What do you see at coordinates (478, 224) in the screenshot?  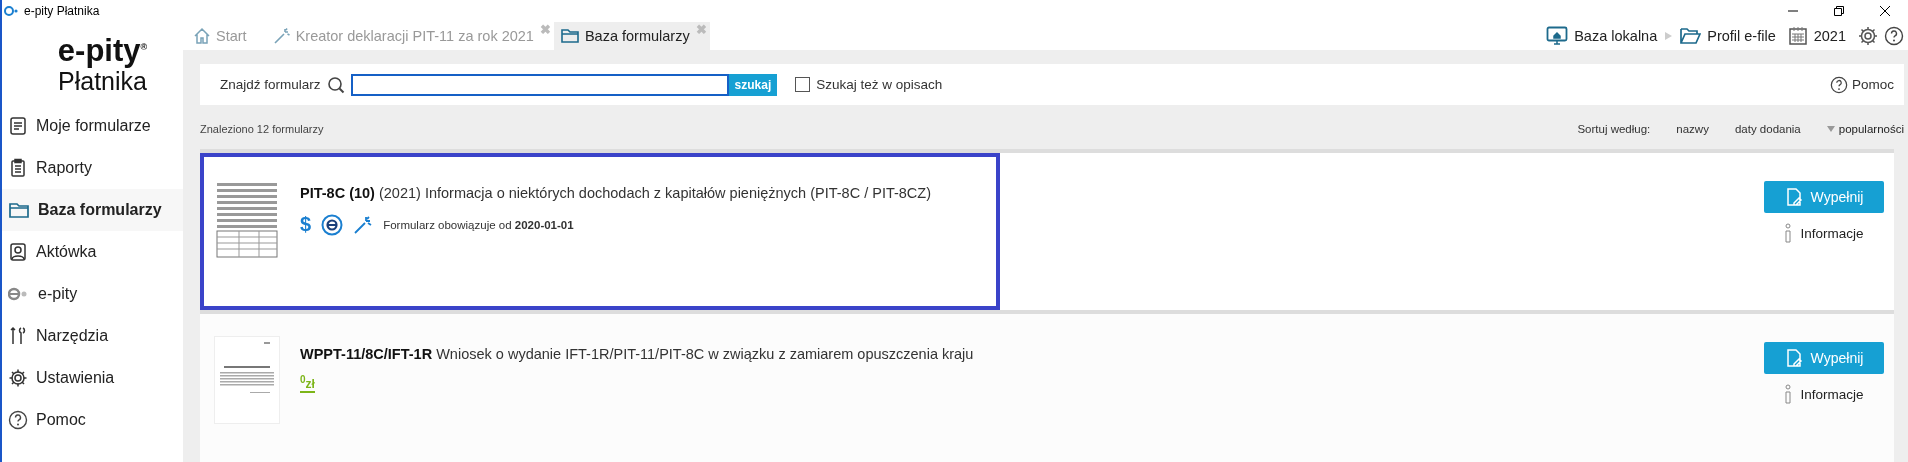 I see `valid-from-text: Formularz obowiązuje od 2020-01-01` at bounding box center [478, 224].